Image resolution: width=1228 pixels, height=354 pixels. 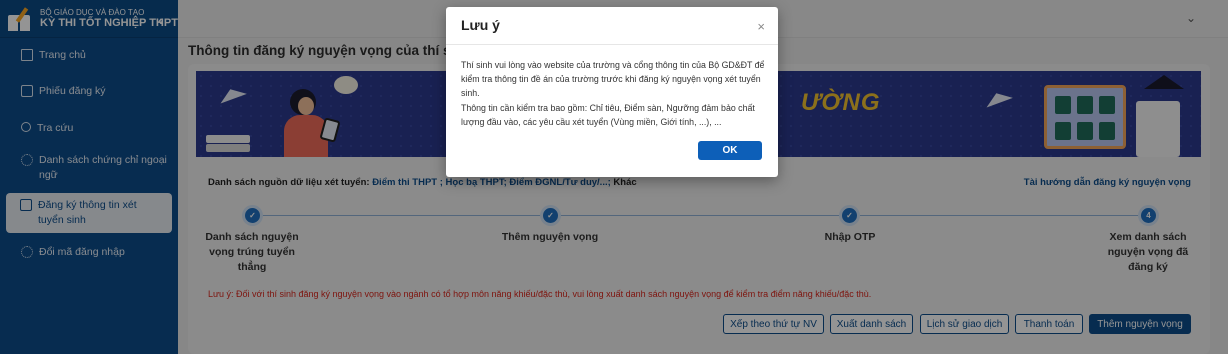 What do you see at coordinates (612, 44) in the screenshot?
I see `modal-divider` at bounding box center [612, 44].